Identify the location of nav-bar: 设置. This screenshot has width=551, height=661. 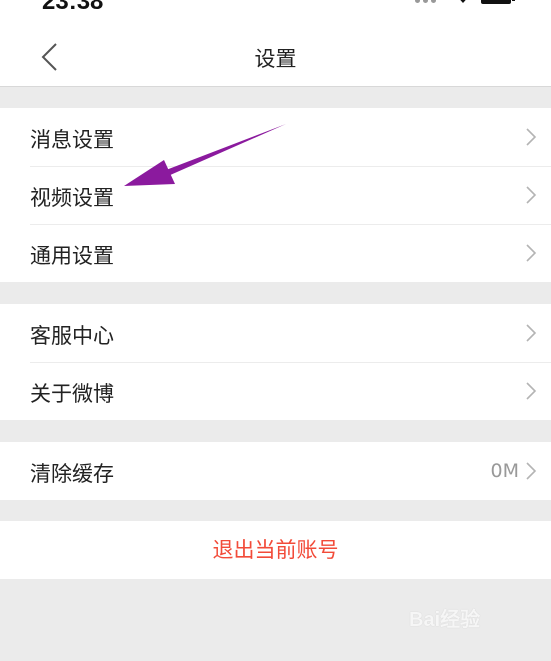
(275, 55).